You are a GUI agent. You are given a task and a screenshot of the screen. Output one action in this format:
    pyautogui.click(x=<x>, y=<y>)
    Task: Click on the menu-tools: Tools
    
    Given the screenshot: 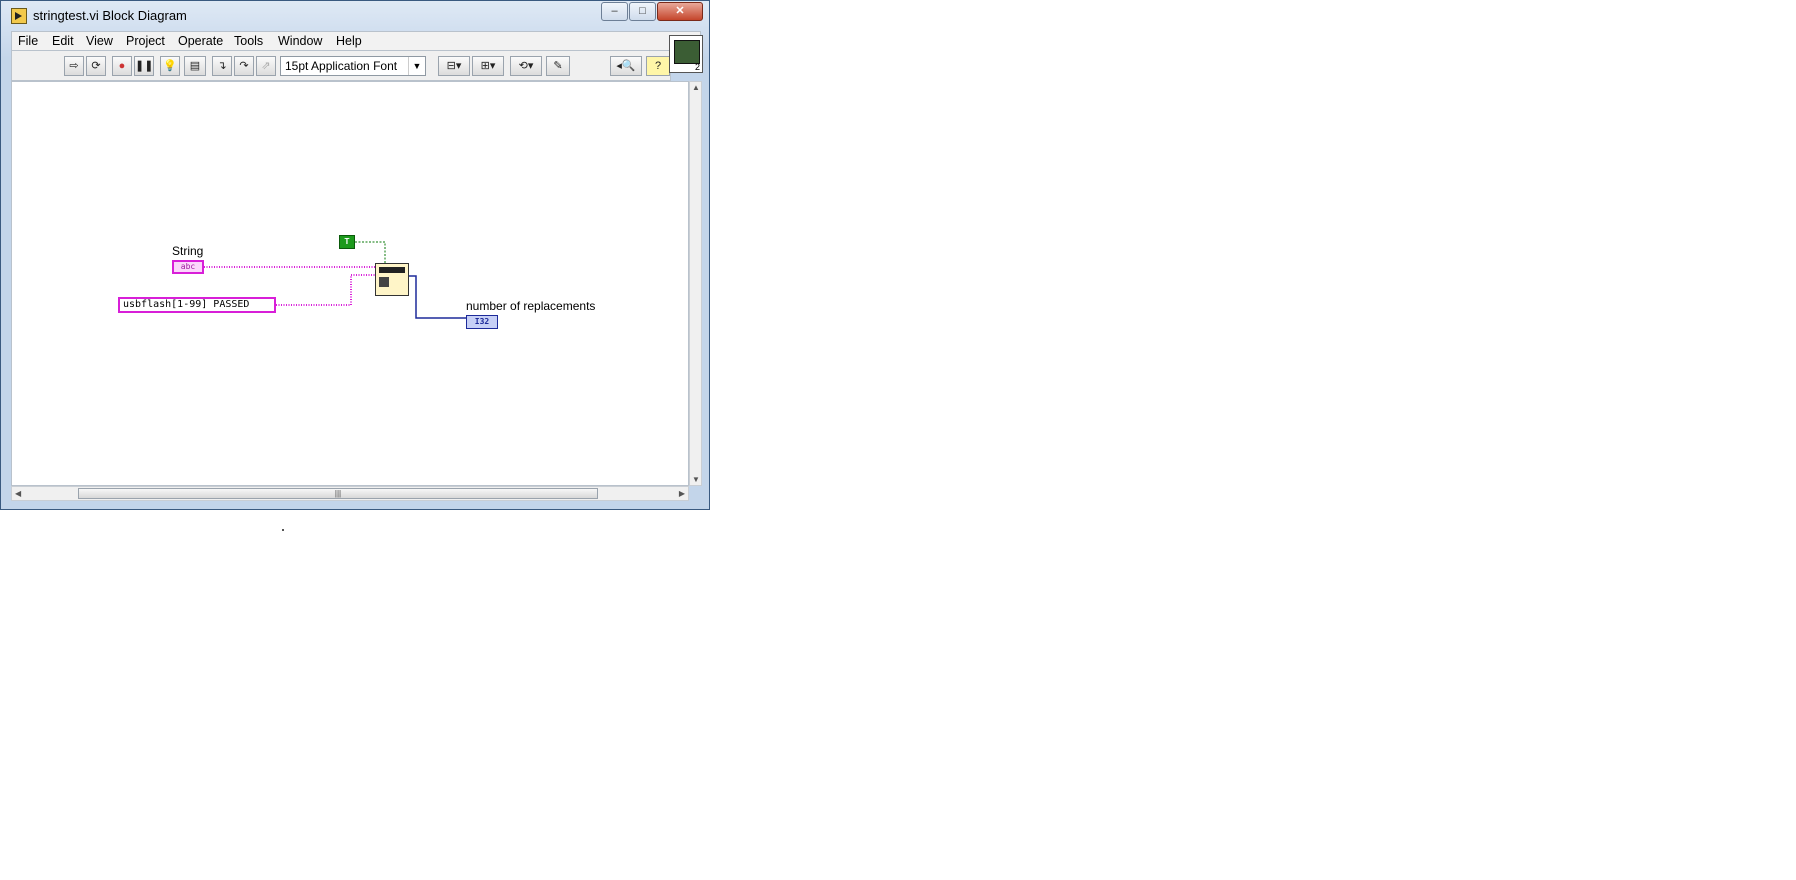 What is the action you would take?
    pyautogui.click(x=248, y=41)
    